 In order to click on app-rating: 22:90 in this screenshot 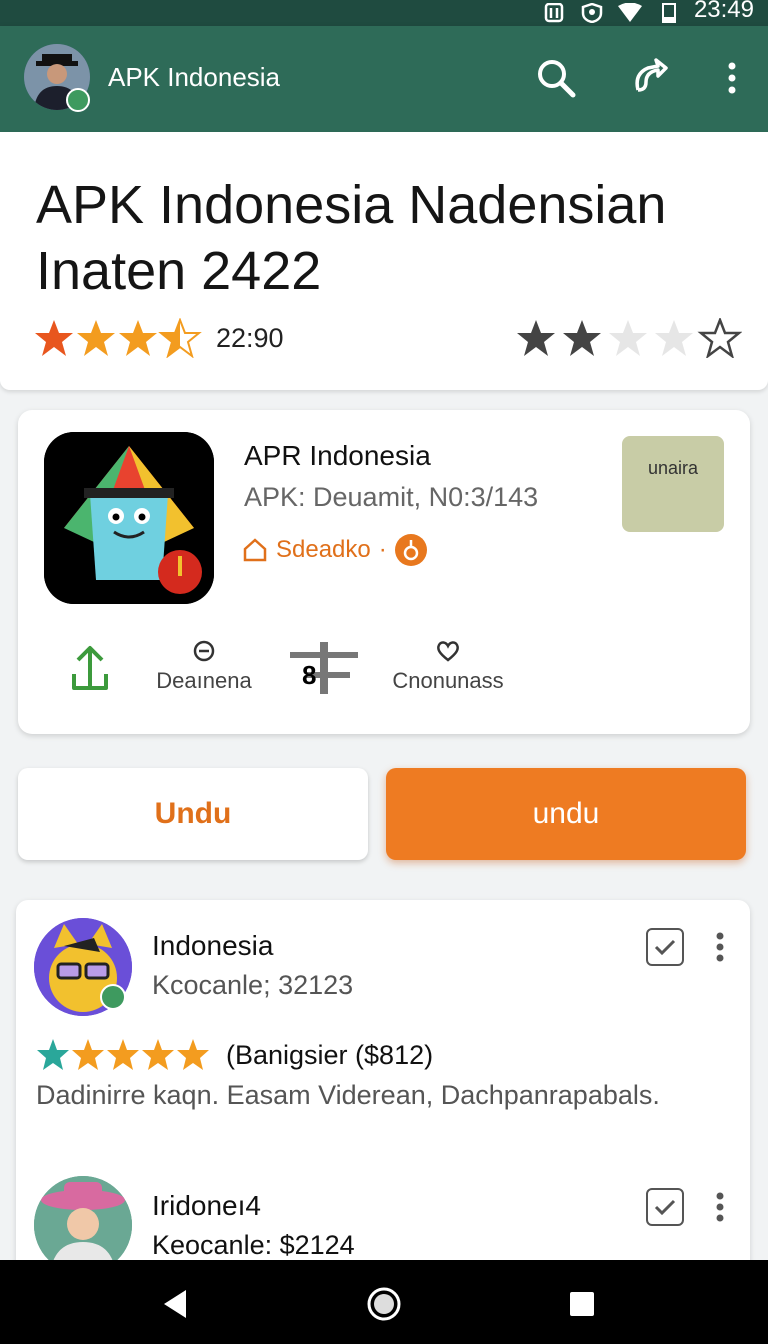, I will do `click(159, 338)`.